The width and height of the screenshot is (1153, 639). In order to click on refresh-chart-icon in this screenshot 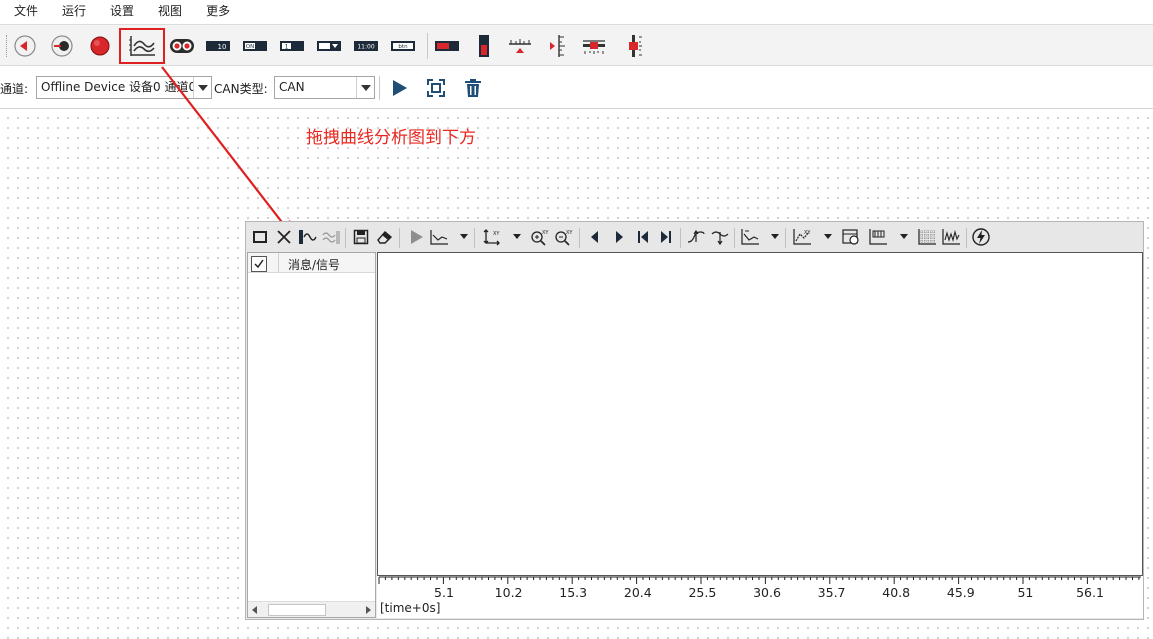, I will do `click(850, 237)`.